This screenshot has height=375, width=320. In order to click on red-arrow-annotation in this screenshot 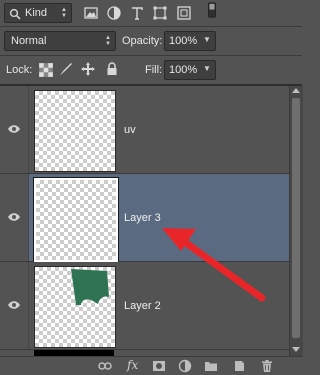, I will do `click(214, 265)`.